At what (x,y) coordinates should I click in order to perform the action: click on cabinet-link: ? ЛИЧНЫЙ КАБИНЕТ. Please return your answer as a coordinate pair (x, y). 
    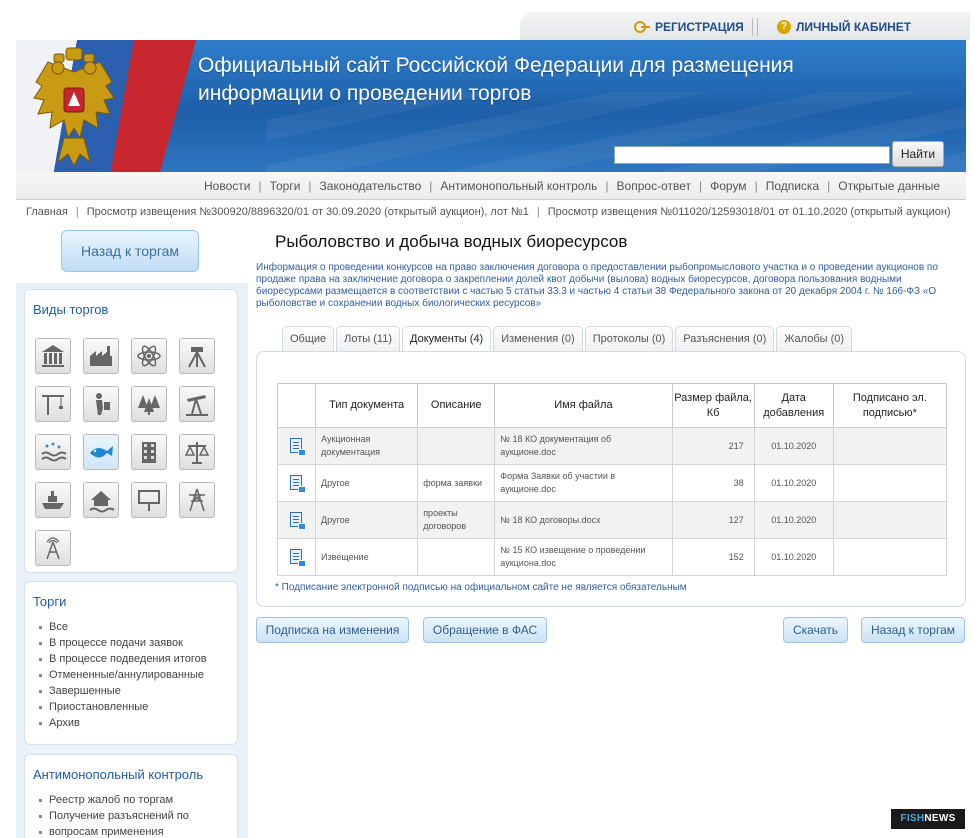
    Looking at the image, I should click on (844, 27).